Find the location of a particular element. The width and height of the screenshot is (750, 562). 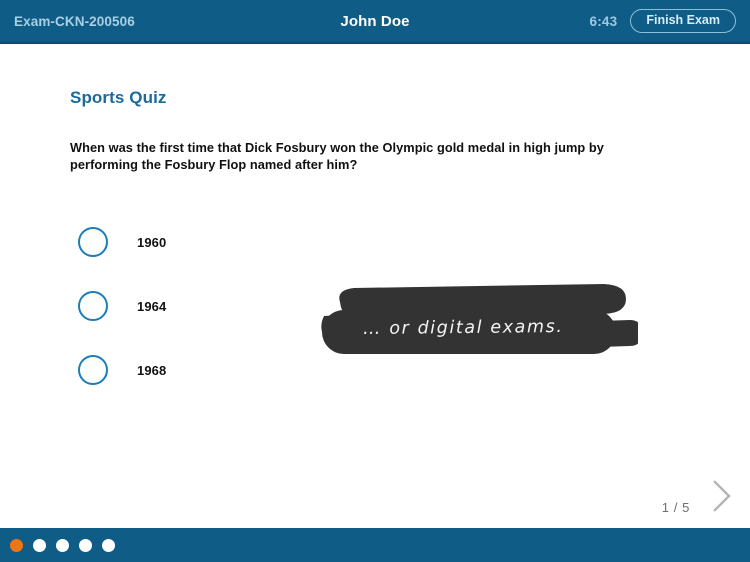

chevron-right-icon is located at coordinates (722, 496).